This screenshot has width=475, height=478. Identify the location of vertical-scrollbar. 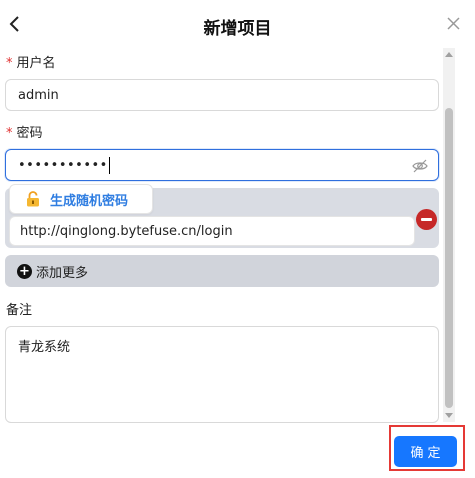
(449, 235).